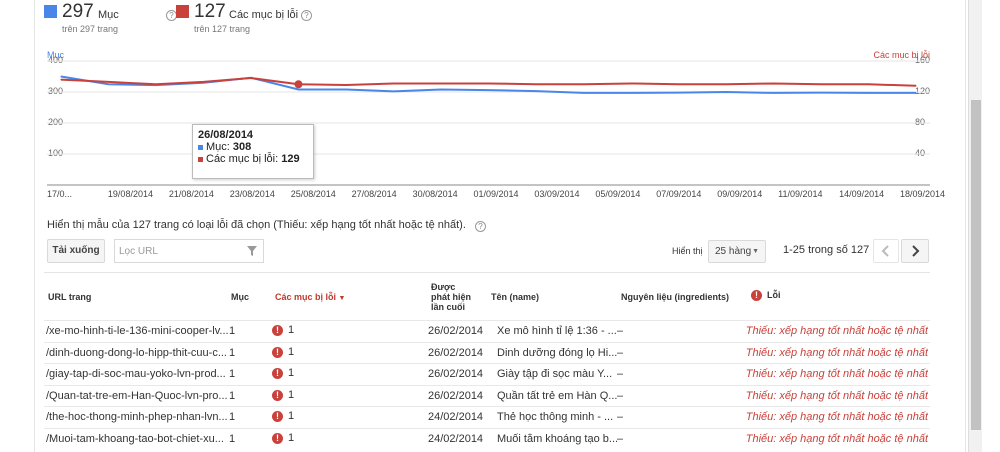  What do you see at coordinates (435, 194) in the screenshot?
I see `x-tick-label: 30/08/2014` at bounding box center [435, 194].